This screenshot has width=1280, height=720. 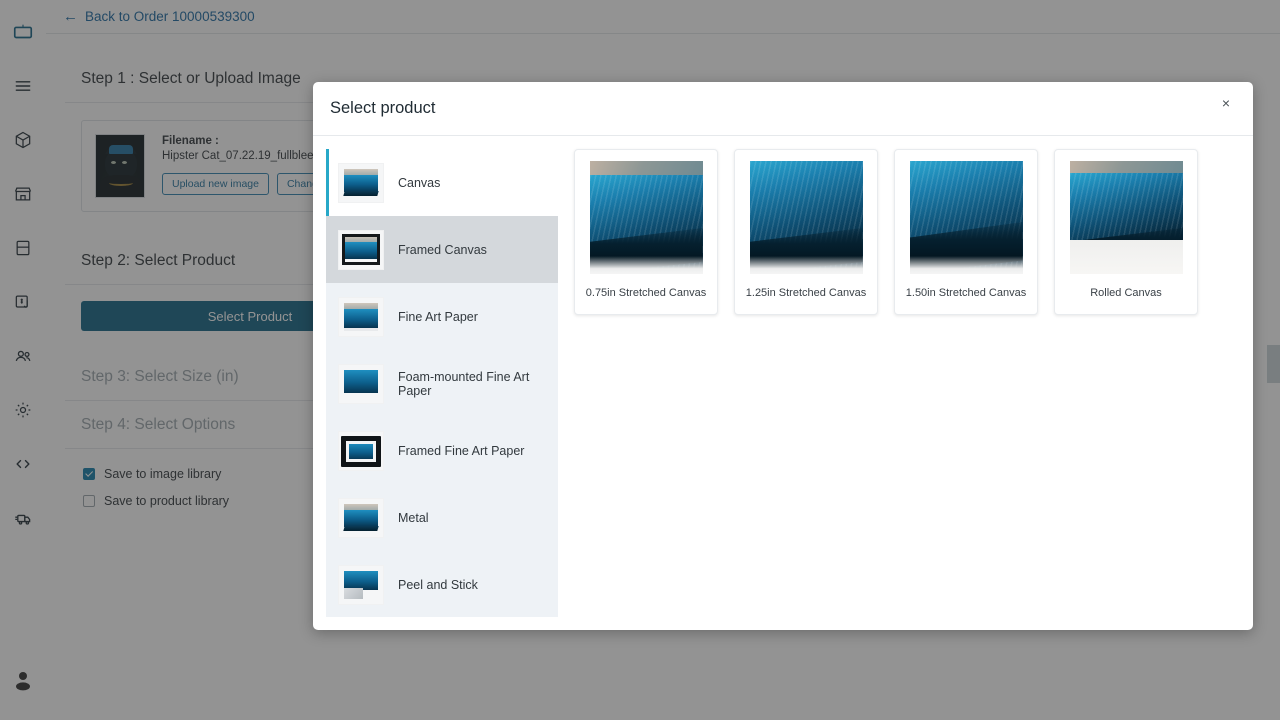 What do you see at coordinates (783, 109) in the screenshot?
I see `modal-header: Select product ×` at bounding box center [783, 109].